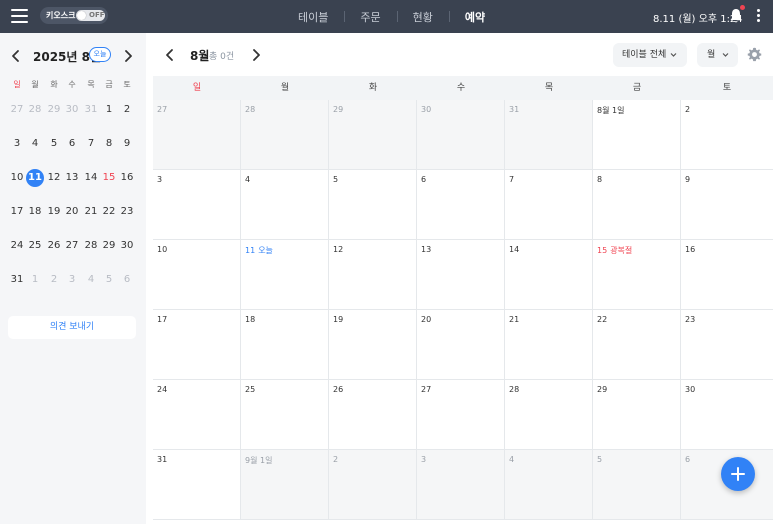 The image size is (773, 524). I want to click on day-cell: 18, so click(285, 345).